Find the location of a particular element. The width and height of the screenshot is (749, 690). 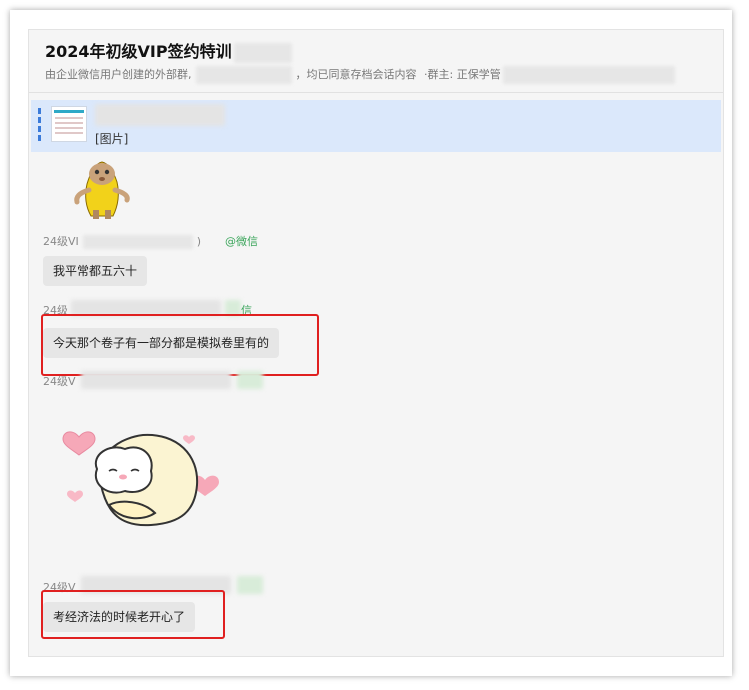

sender-redacted is located at coordinates (156, 380).